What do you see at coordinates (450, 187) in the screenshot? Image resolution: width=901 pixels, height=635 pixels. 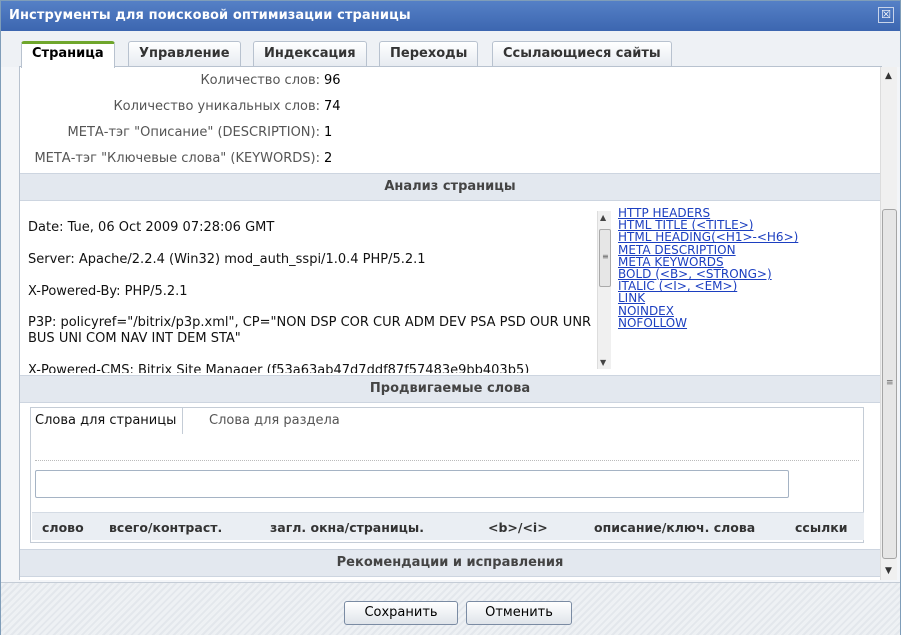 I see `section-header-page-analysis: Анализ страницы` at bounding box center [450, 187].